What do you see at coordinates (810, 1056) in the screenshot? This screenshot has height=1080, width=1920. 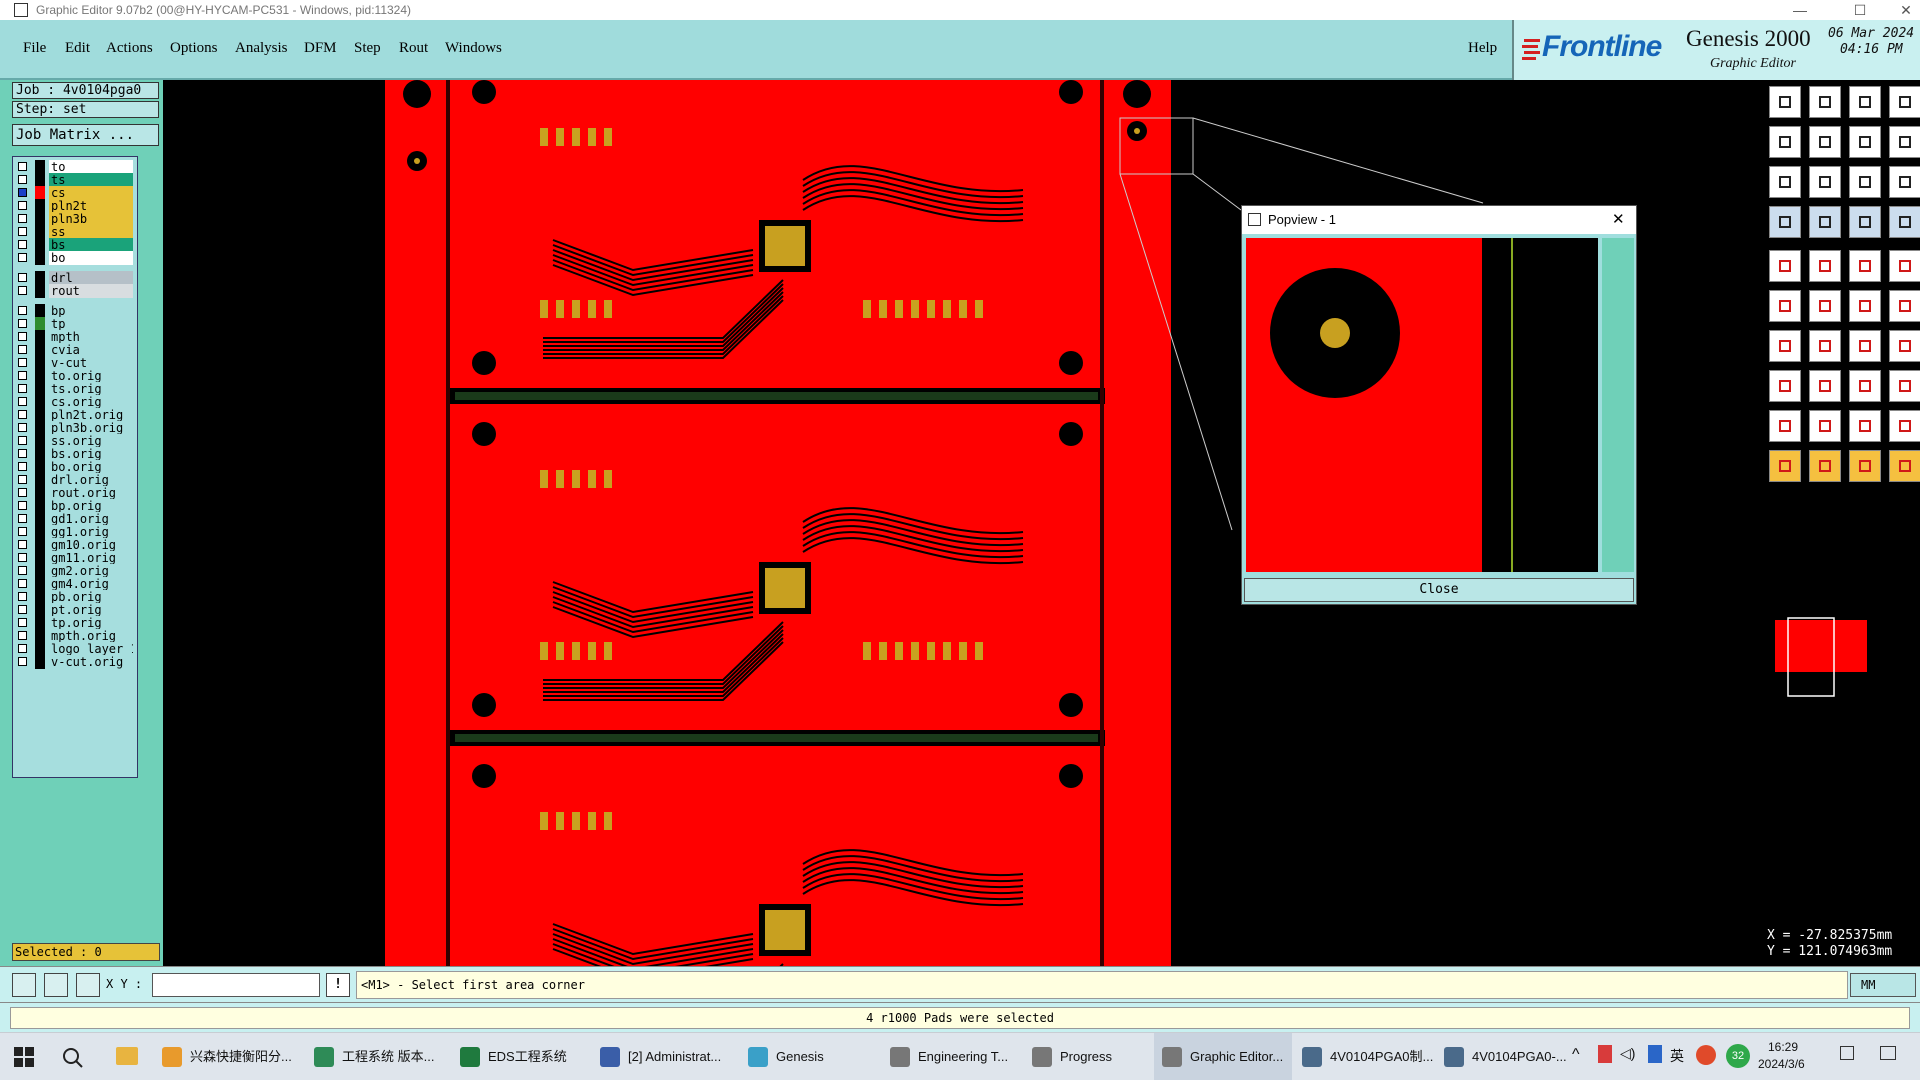 I see `taskbar-item: Genesis` at bounding box center [810, 1056].